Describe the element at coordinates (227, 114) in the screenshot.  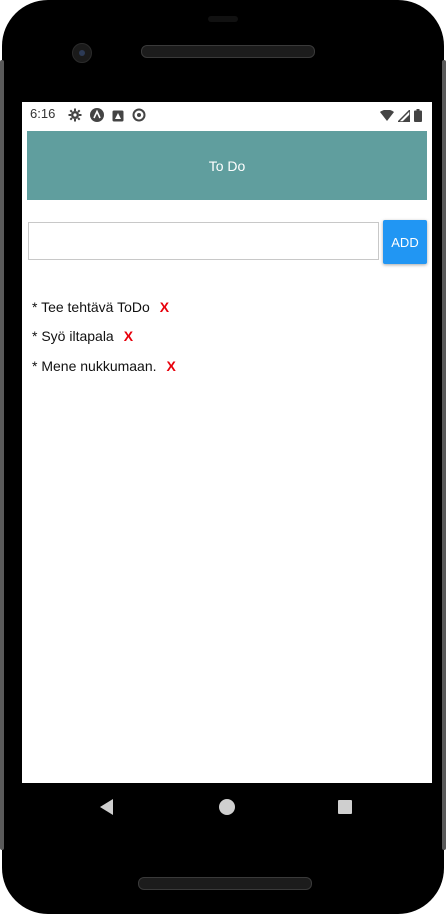
I see `status-bar: 6:16` at that location.